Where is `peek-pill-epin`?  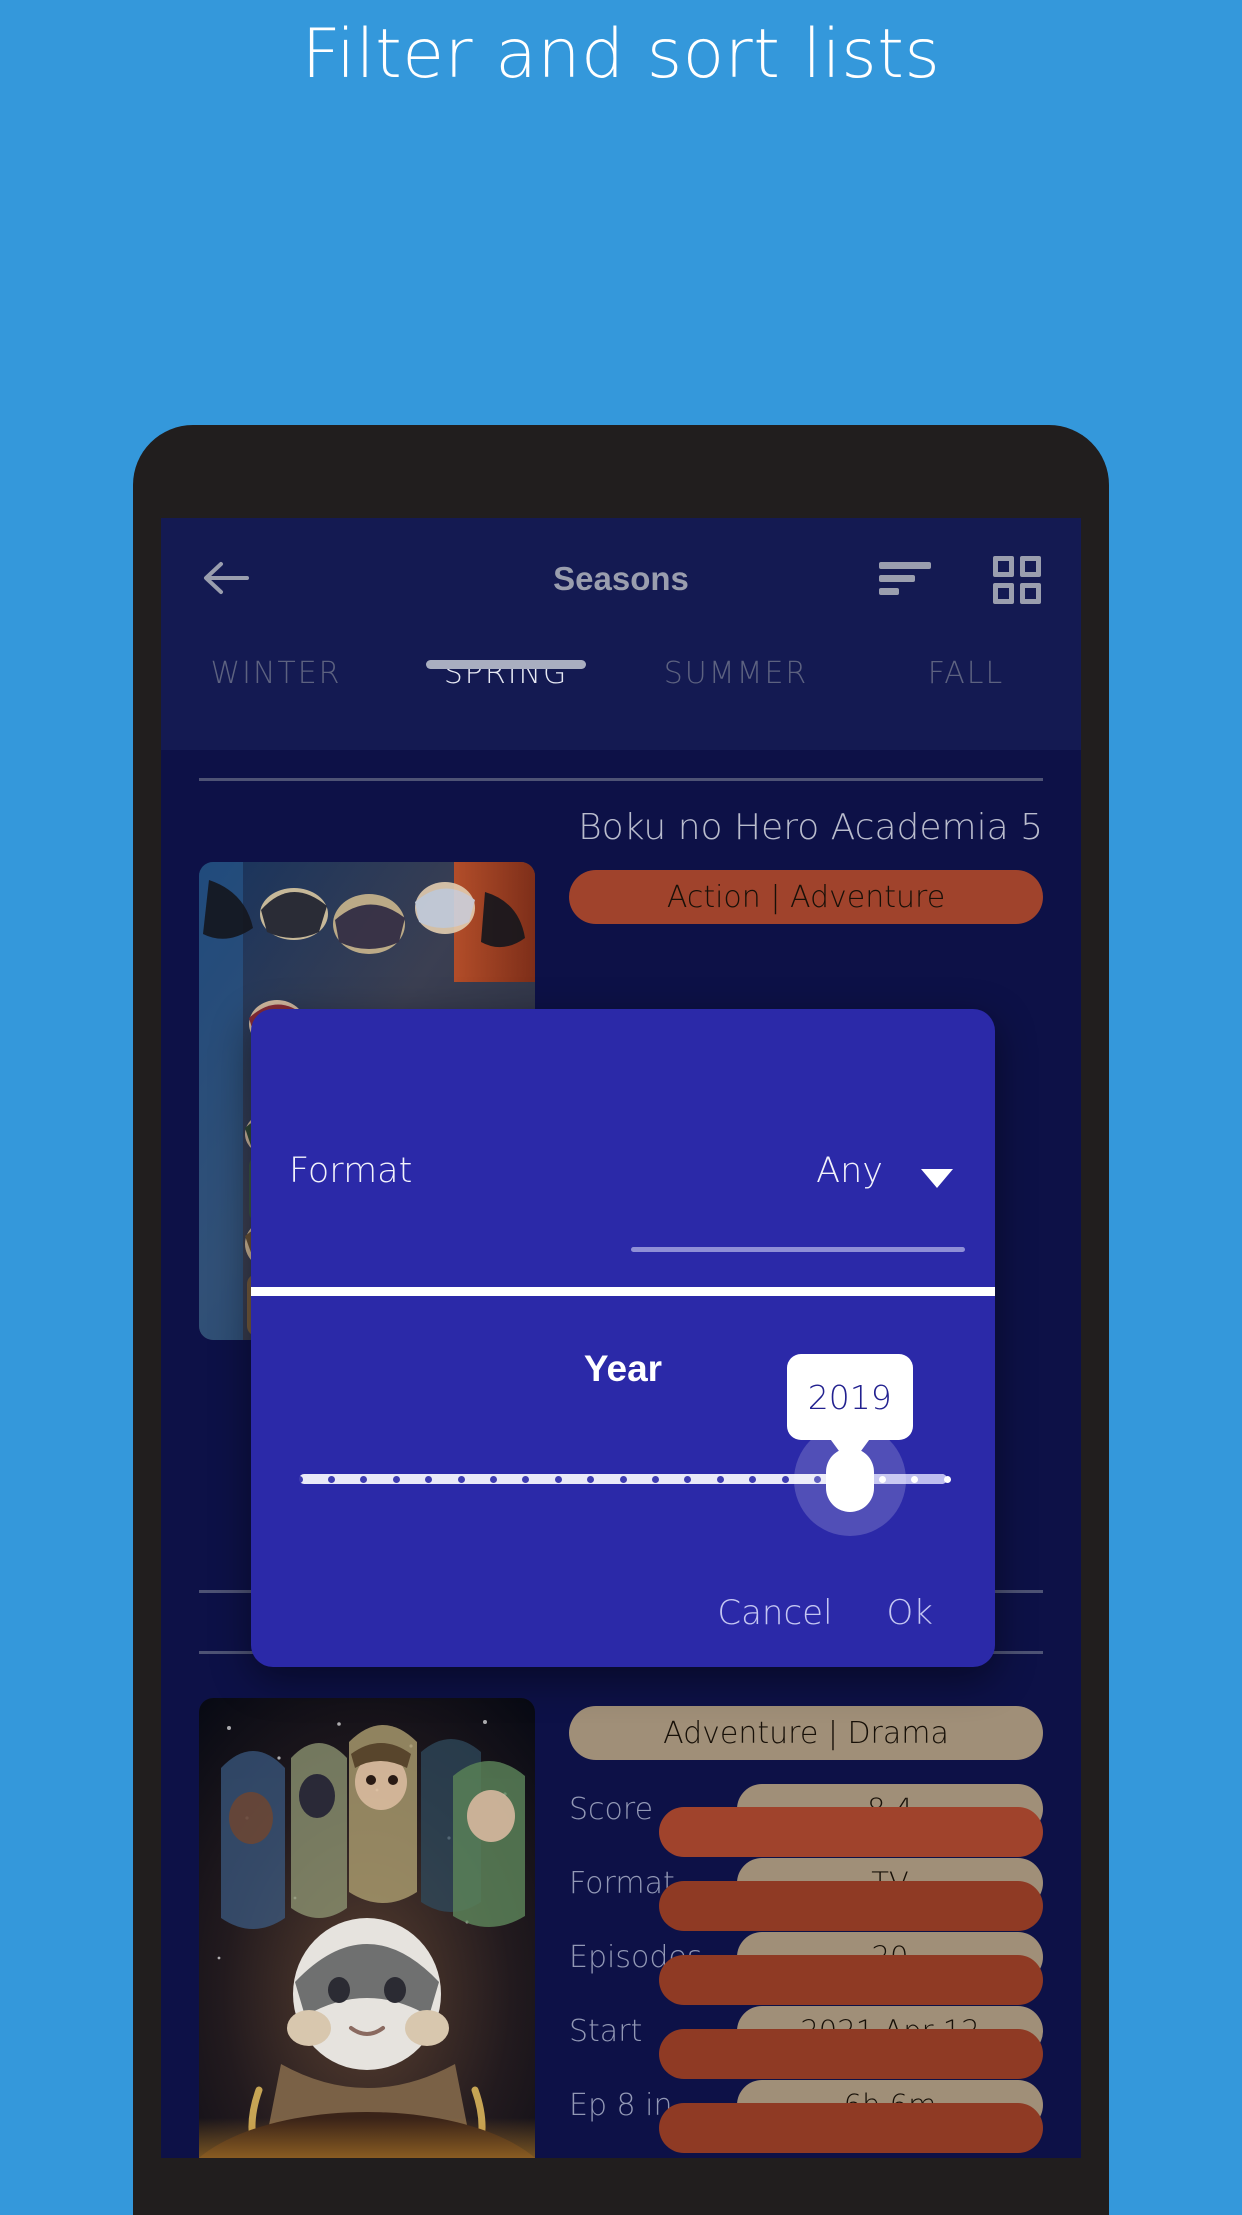
peek-pill-epin is located at coordinates (851, 2128).